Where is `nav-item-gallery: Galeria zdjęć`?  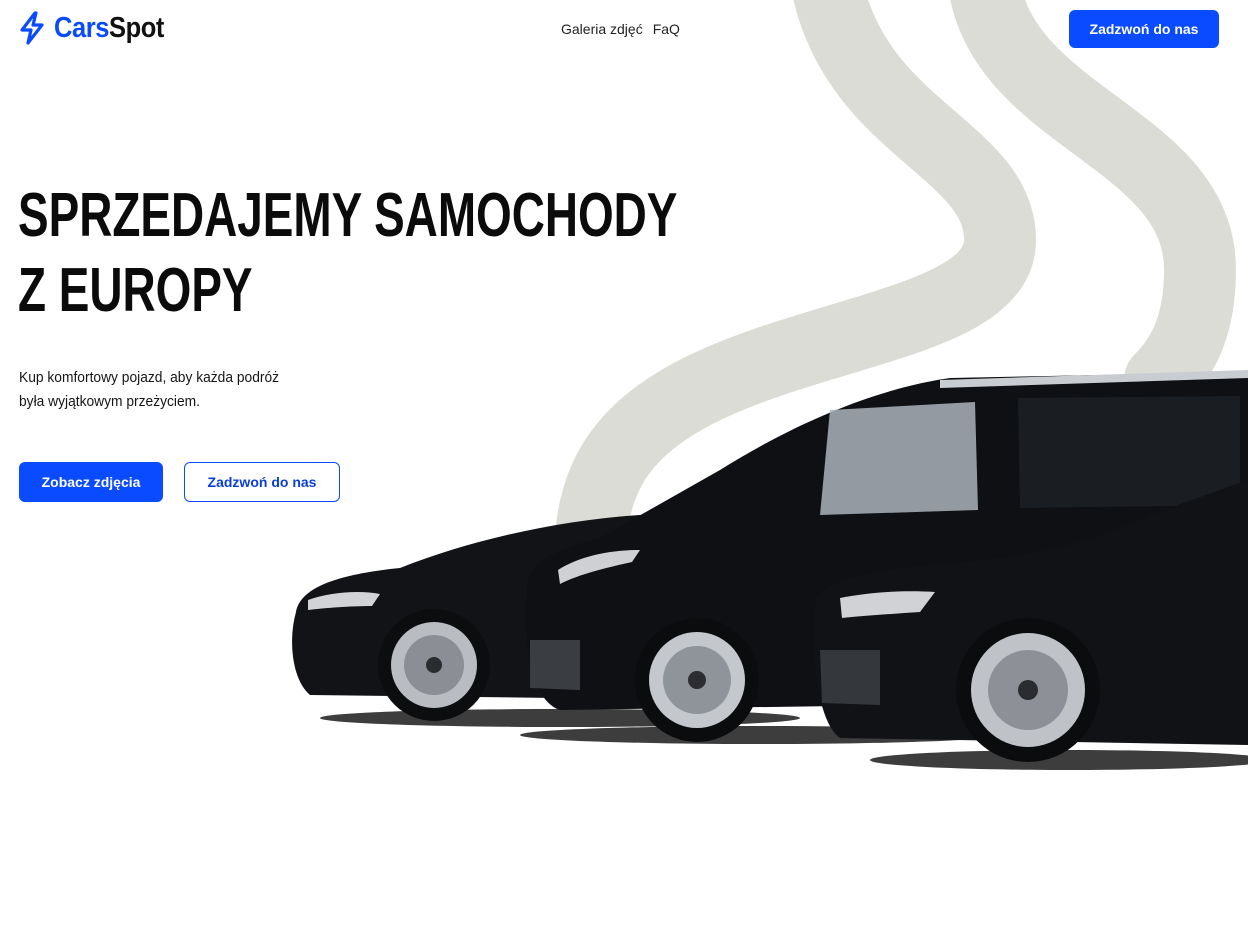
nav-item-gallery: Galeria zdjęć is located at coordinates (602, 29).